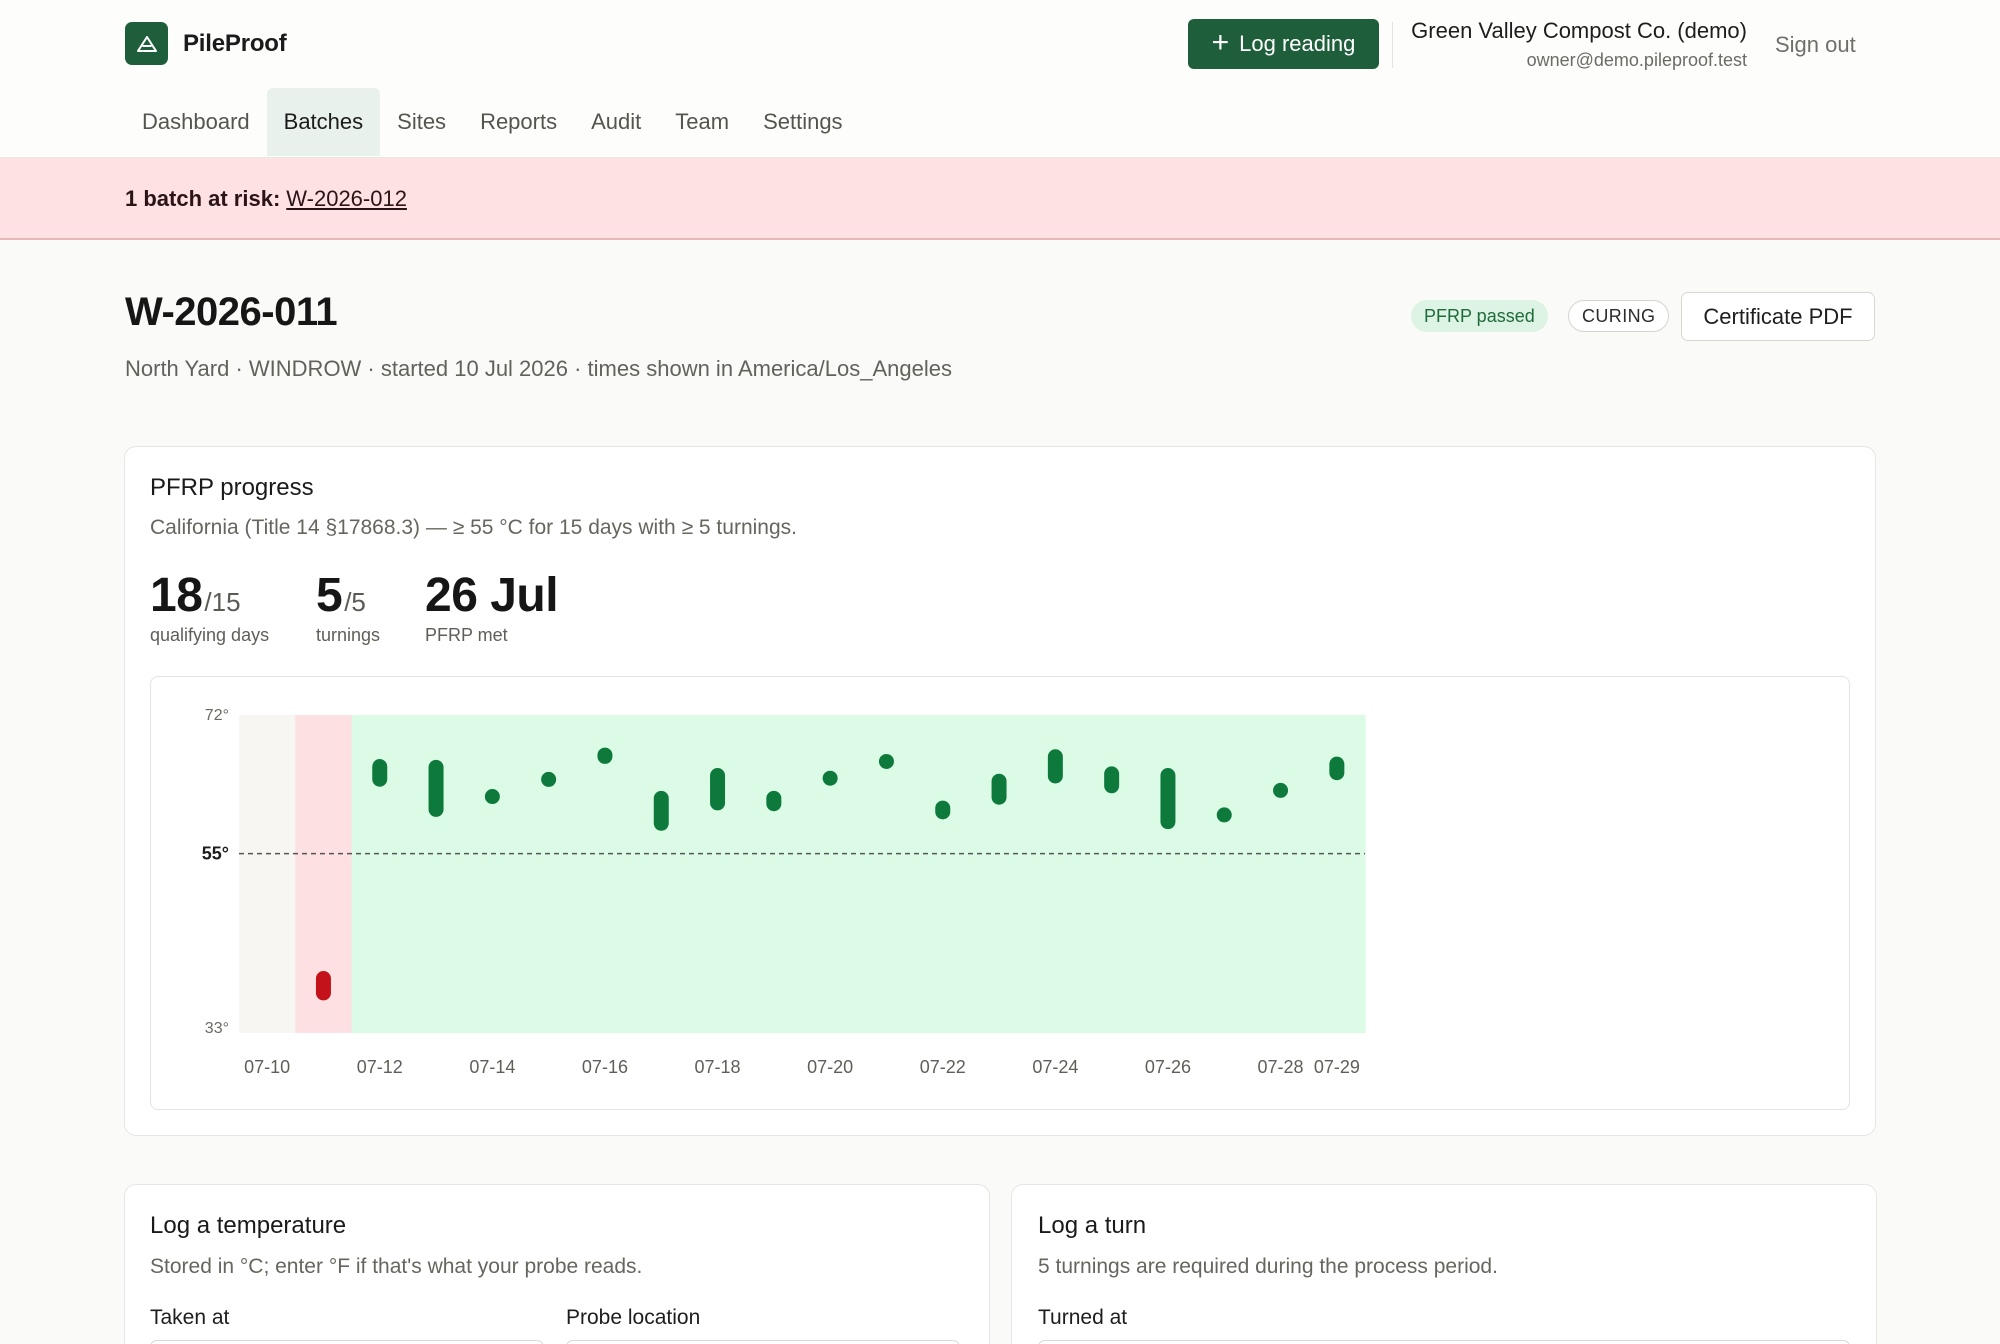 The height and width of the screenshot is (1344, 2000). I want to click on x-tick-label: 07-14, so click(492, 1067).